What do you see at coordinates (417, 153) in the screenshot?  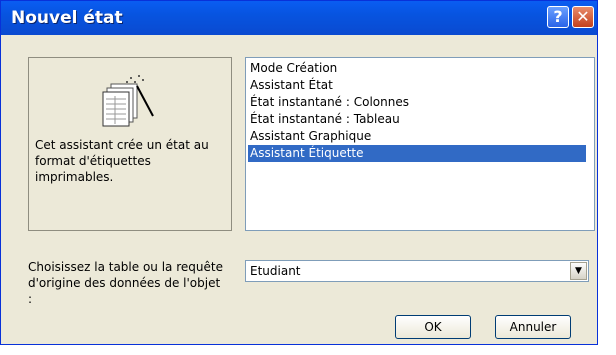 I see `list-item: Assistant Étiquette` at bounding box center [417, 153].